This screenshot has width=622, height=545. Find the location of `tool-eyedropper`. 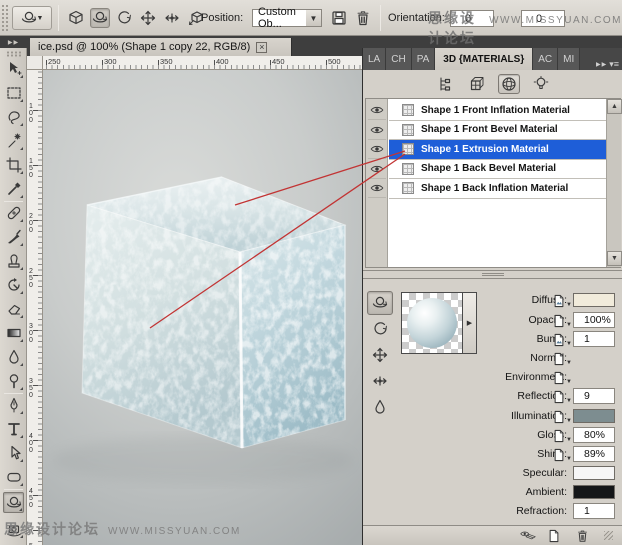

tool-eyedropper is located at coordinates (13, 188).